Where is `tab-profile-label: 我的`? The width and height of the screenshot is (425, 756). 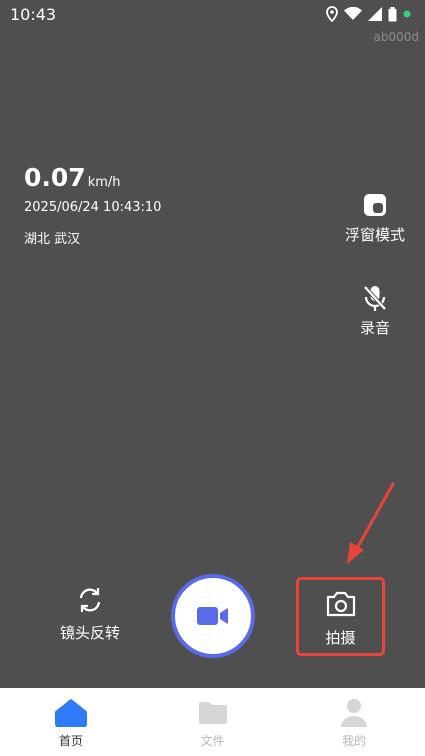 tab-profile-label: 我的 is located at coordinates (354, 741).